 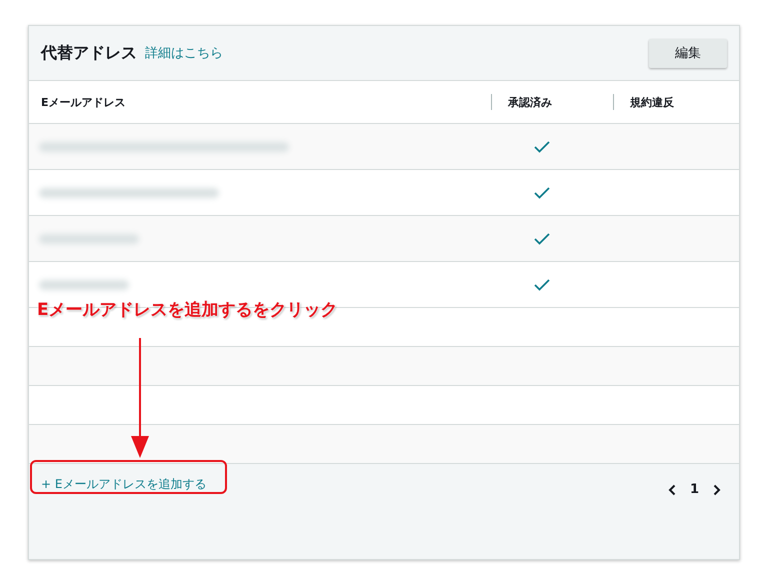 I want to click on column-header: 規約違反, so click(x=652, y=102).